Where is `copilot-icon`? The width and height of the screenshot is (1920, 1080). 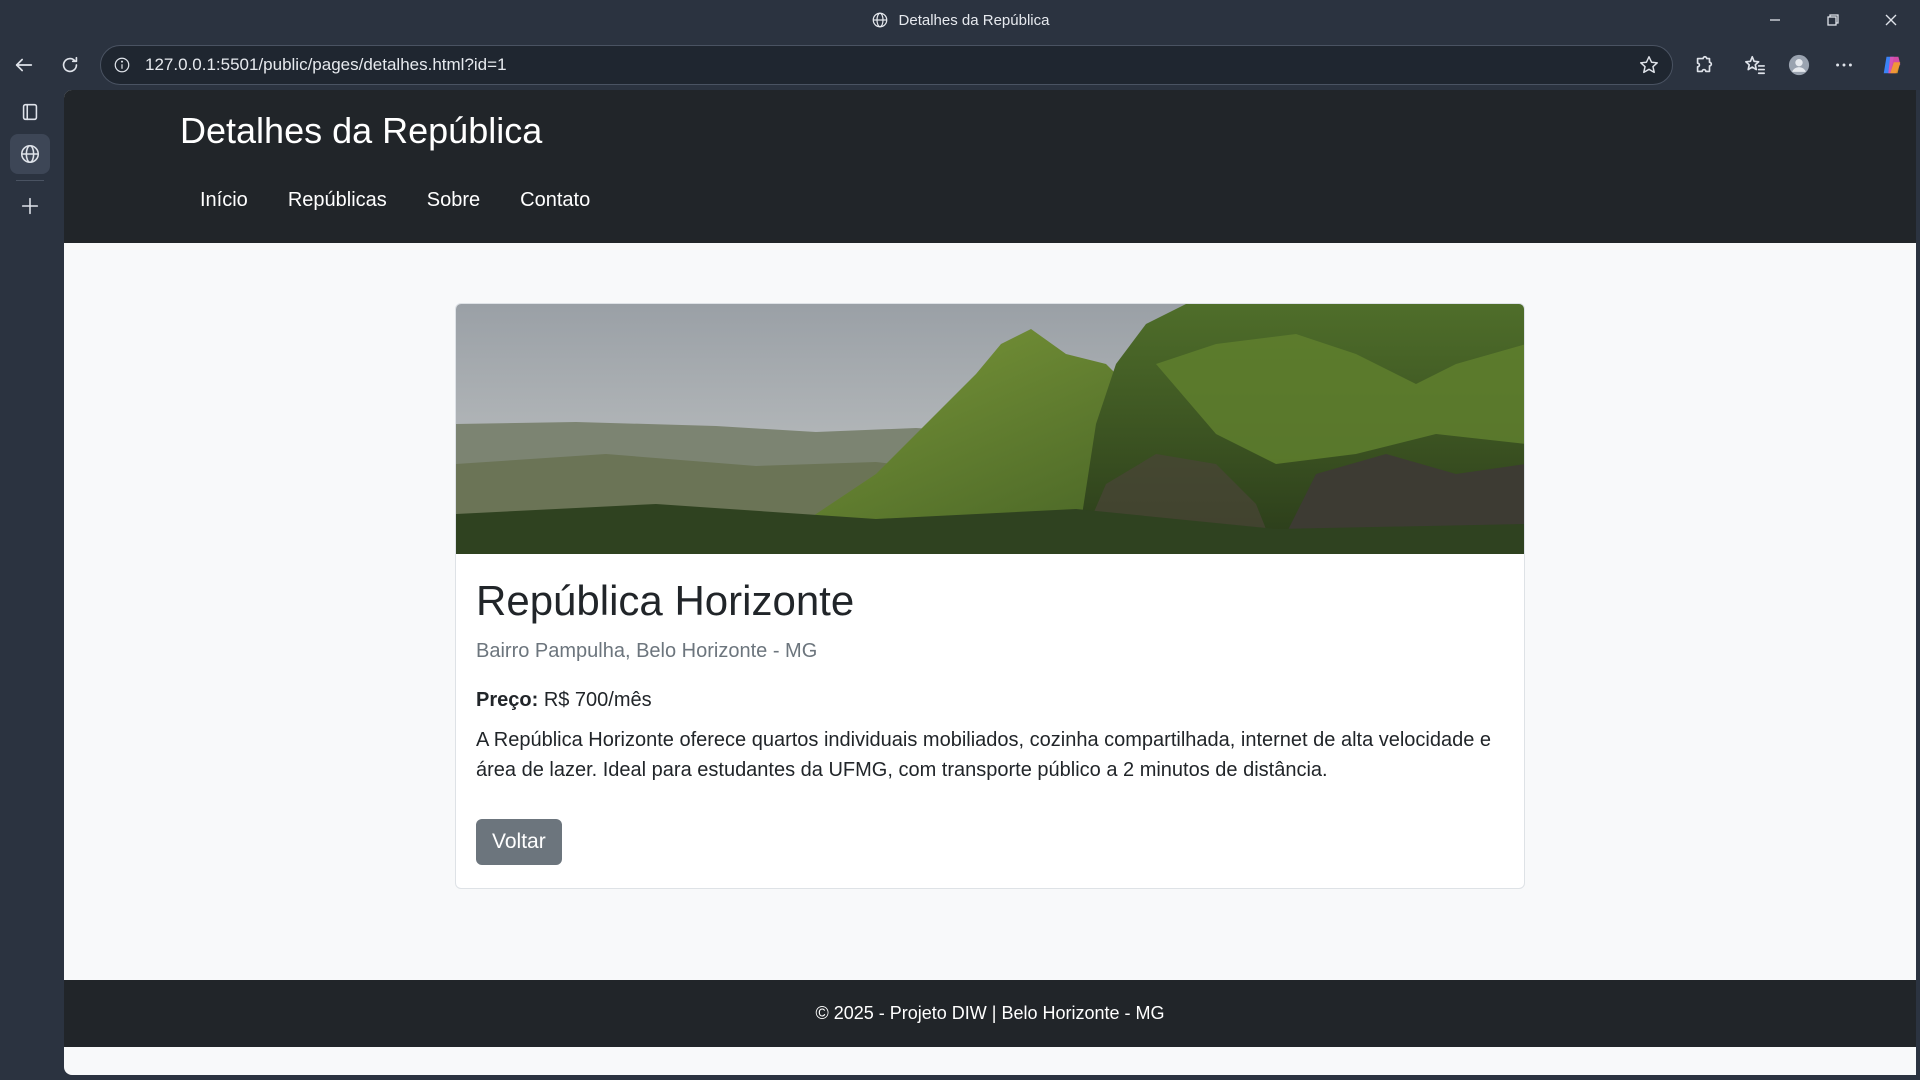 copilot-icon is located at coordinates (1892, 65).